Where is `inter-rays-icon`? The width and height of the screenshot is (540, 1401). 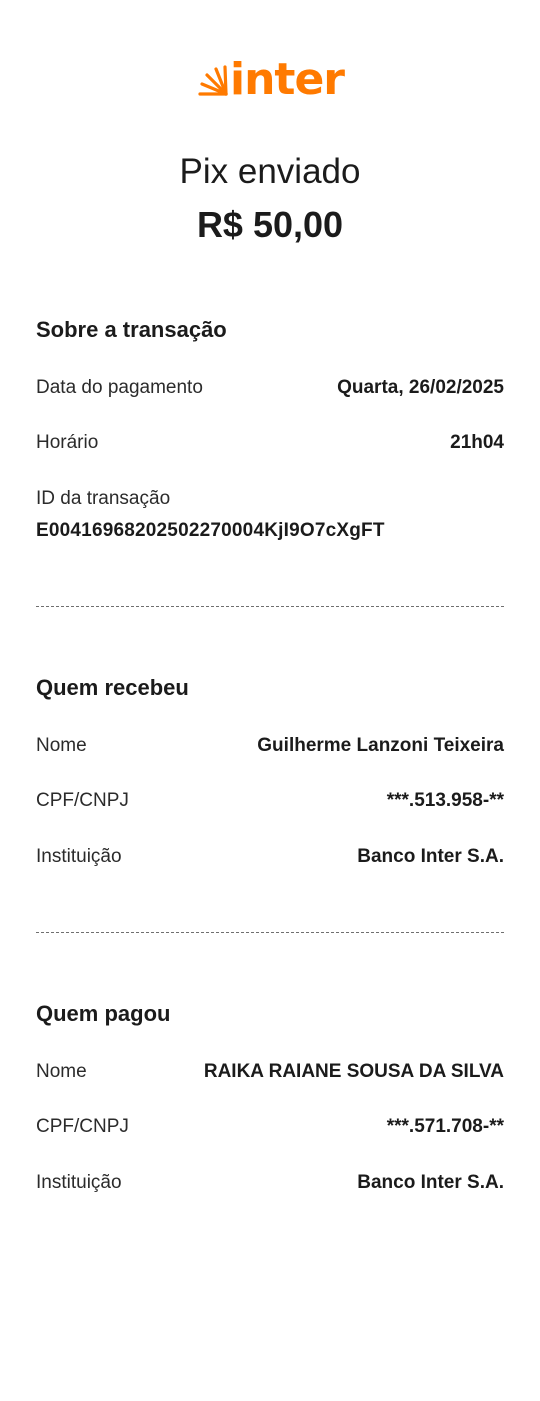 inter-rays-icon is located at coordinates (212, 80).